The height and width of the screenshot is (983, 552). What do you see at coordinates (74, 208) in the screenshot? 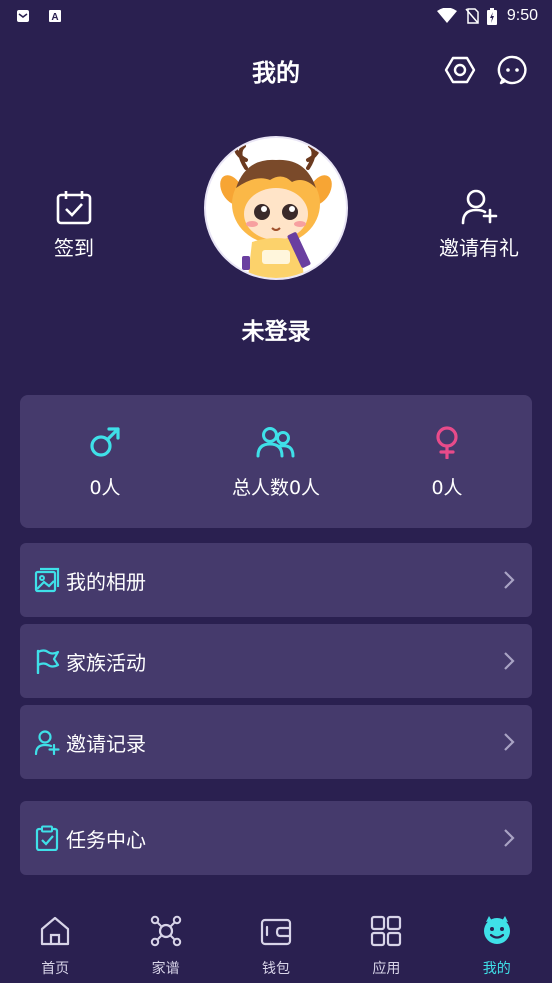
I see `calendar-check-icon` at bounding box center [74, 208].